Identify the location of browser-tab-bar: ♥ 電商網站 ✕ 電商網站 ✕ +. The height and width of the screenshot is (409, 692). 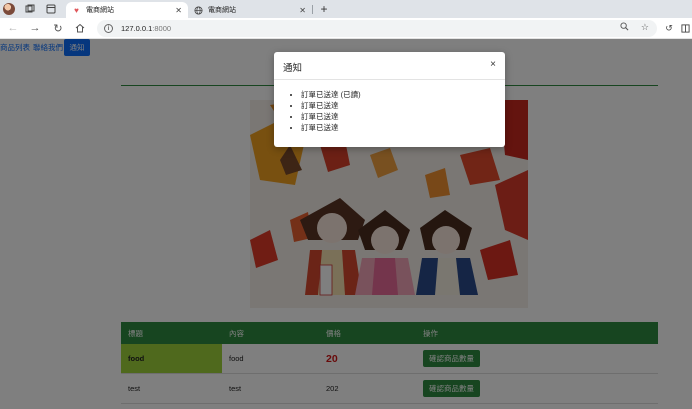
(346, 9).